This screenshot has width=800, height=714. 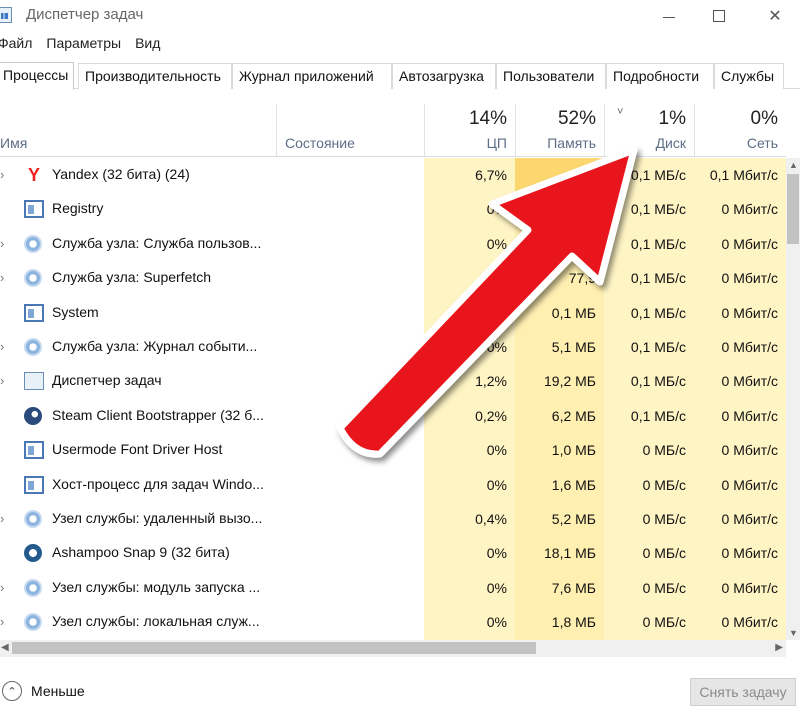 What do you see at coordinates (669, 16) in the screenshot?
I see `minimize-button` at bounding box center [669, 16].